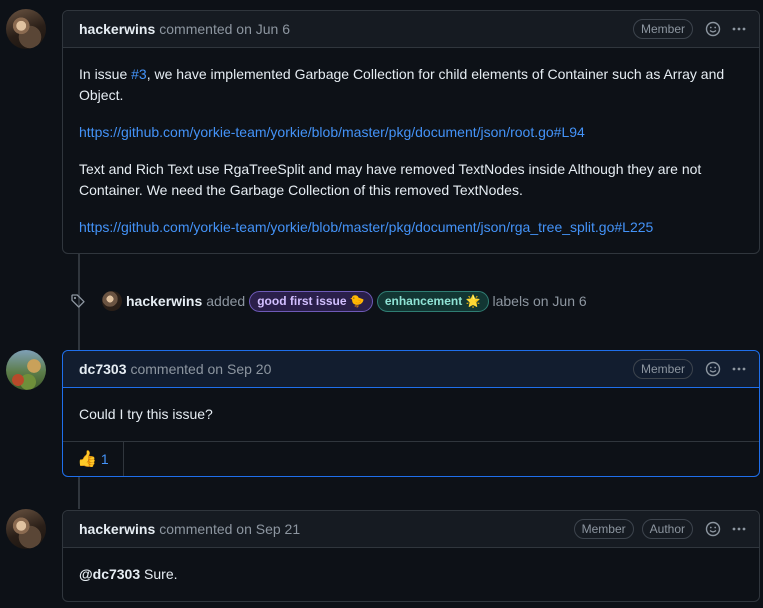 This screenshot has height=608, width=763. I want to click on comment-body: Could I try this issue?, so click(411, 414).